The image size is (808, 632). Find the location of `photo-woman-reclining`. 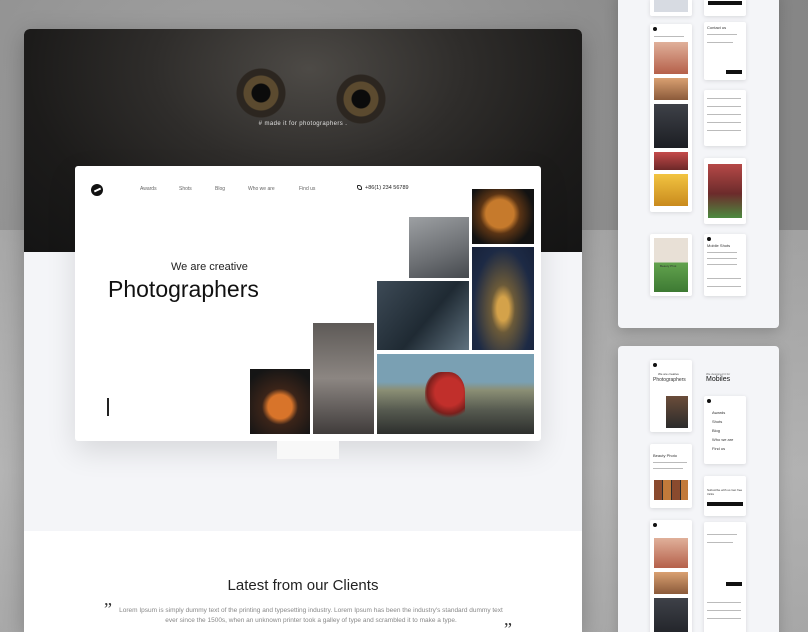

photo-woman-reclining is located at coordinates (423, 315).